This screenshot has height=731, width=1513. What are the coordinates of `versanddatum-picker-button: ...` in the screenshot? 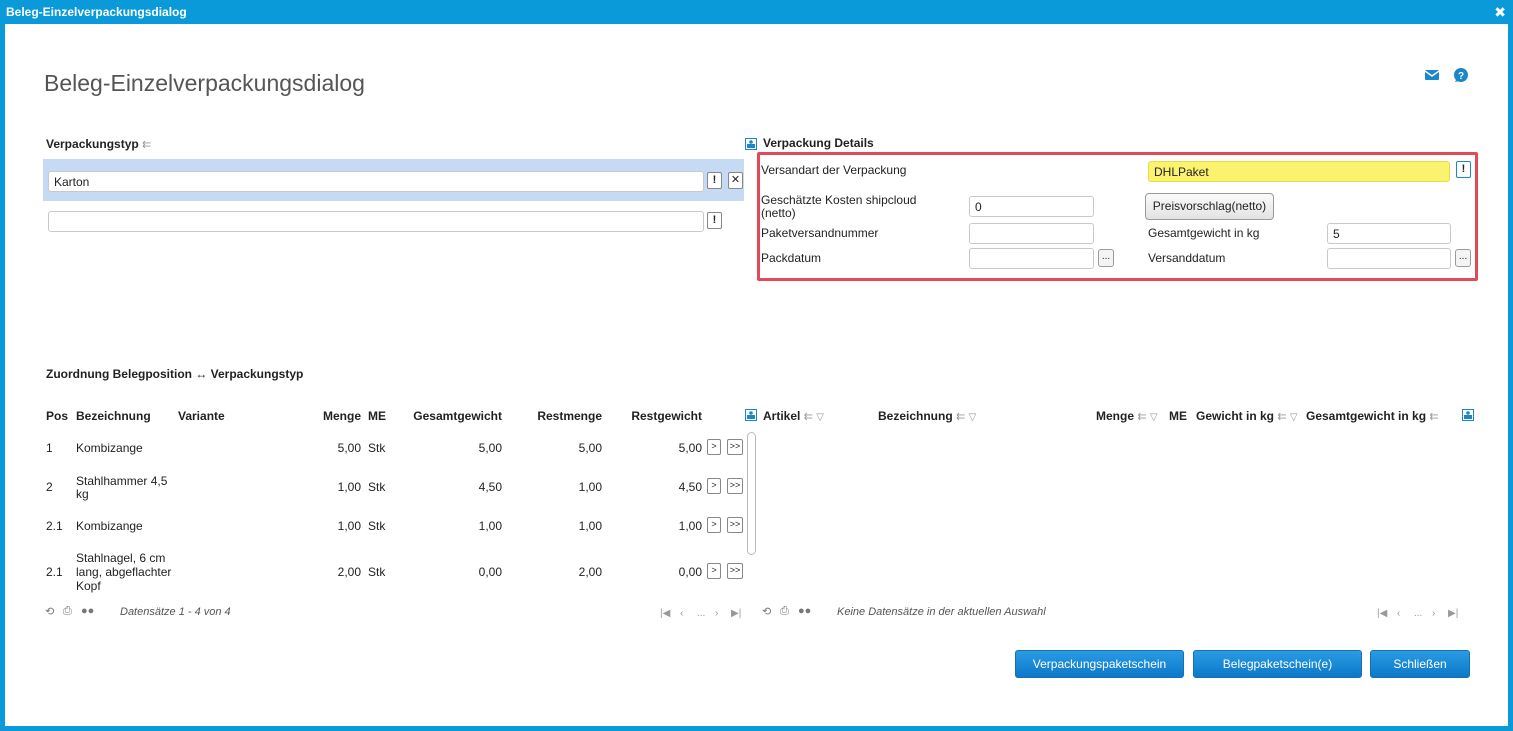 It's located at (1463, 258).